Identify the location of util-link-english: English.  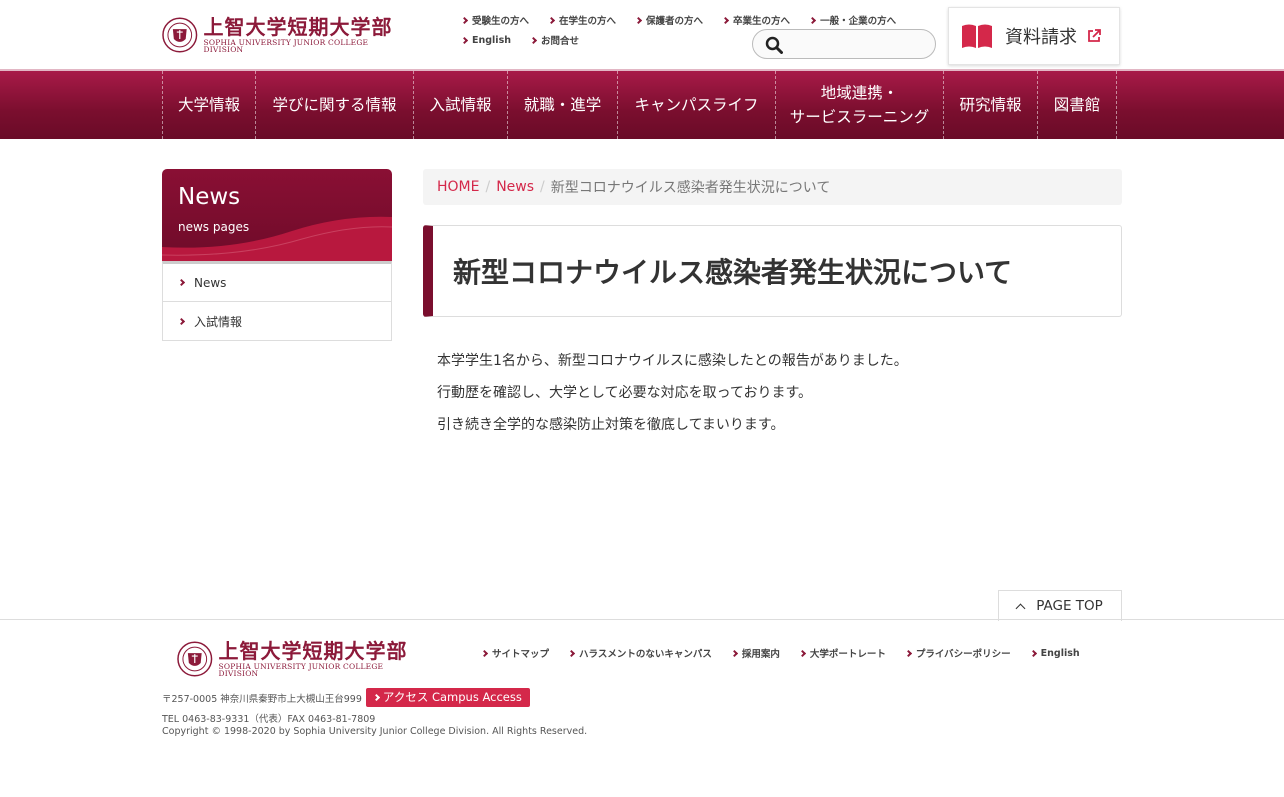
(485, 40).